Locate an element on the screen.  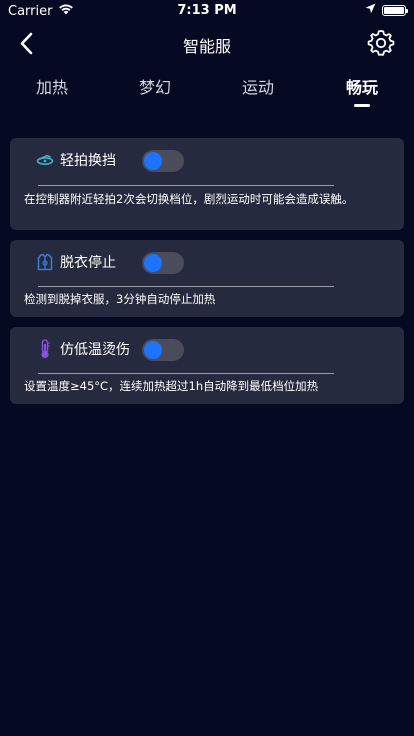
tab-dream: 梦幻 is located at coordinates (155, 86).